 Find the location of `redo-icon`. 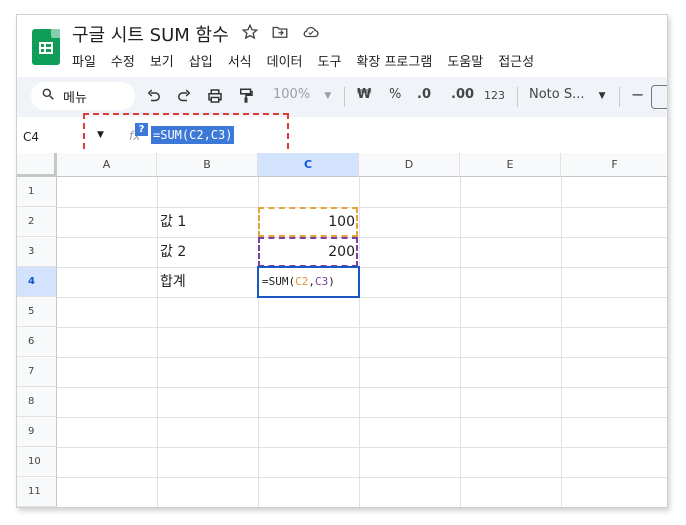

redo-icon is located at coordinates (184, 96).